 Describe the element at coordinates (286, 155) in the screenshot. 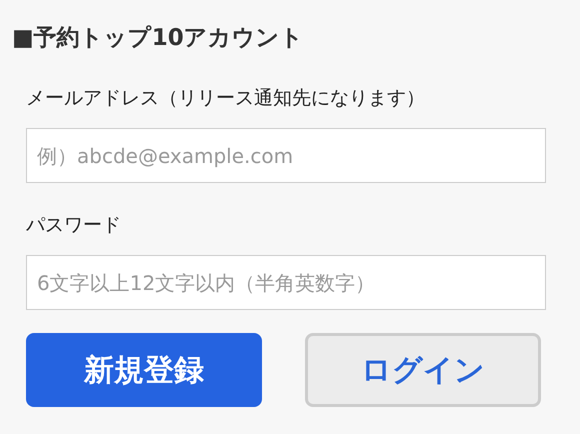

I see `input-field: 例）abcde@example.com` at that location.